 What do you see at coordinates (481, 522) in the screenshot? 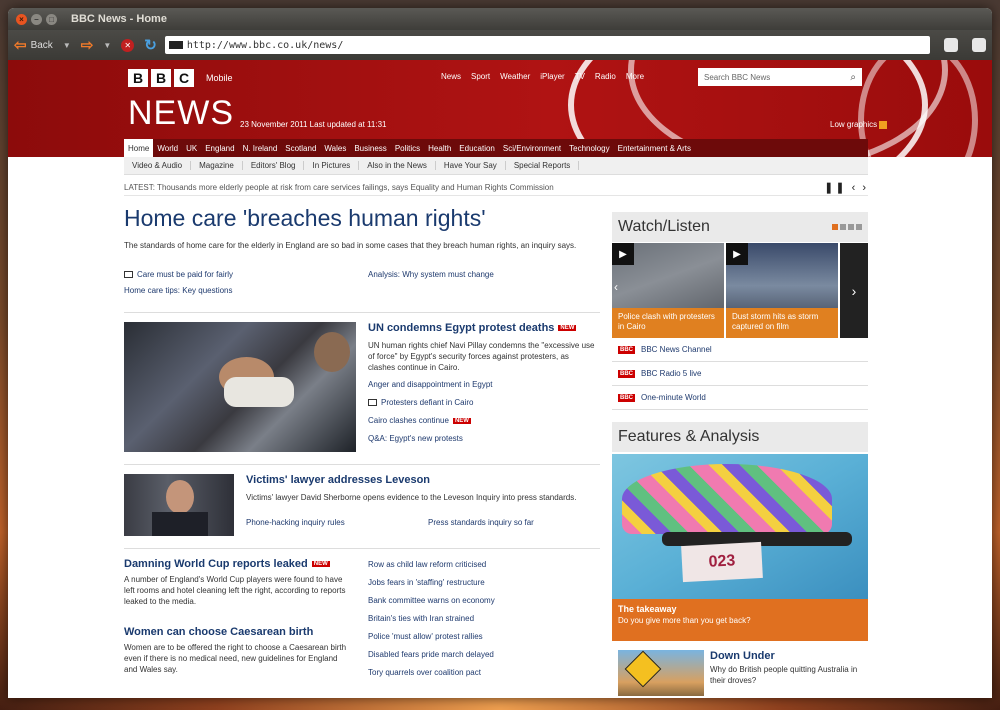
I see `story-link: Press standards inquiry so far` at bounding box center [481, 522].